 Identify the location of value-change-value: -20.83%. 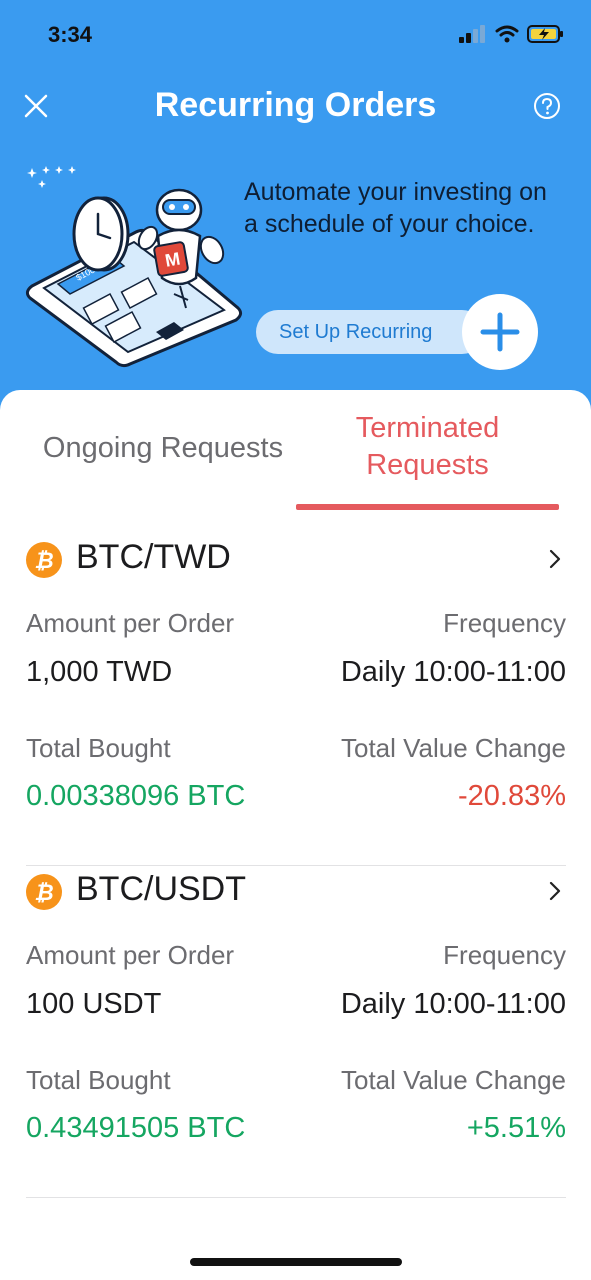
(511, 796).